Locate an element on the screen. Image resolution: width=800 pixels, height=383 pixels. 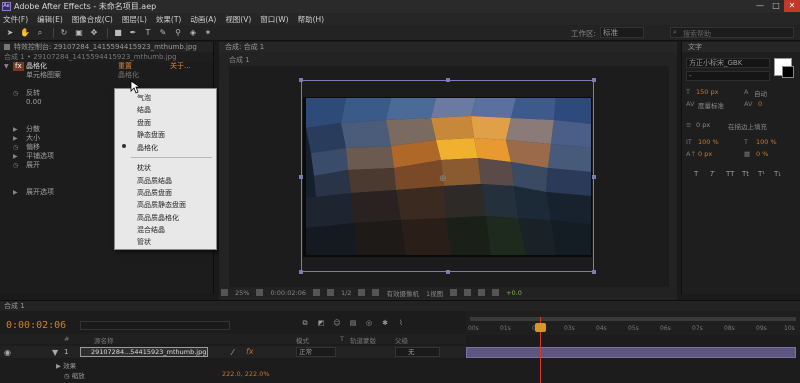
hide-shy-icon: ☺ is located at coordinates (337, 323).